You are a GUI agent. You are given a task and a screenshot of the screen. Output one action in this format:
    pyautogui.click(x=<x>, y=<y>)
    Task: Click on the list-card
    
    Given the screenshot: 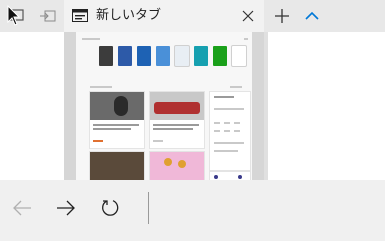 What is the action you would take?
    pyautogui.click(x=230, y=176)
    